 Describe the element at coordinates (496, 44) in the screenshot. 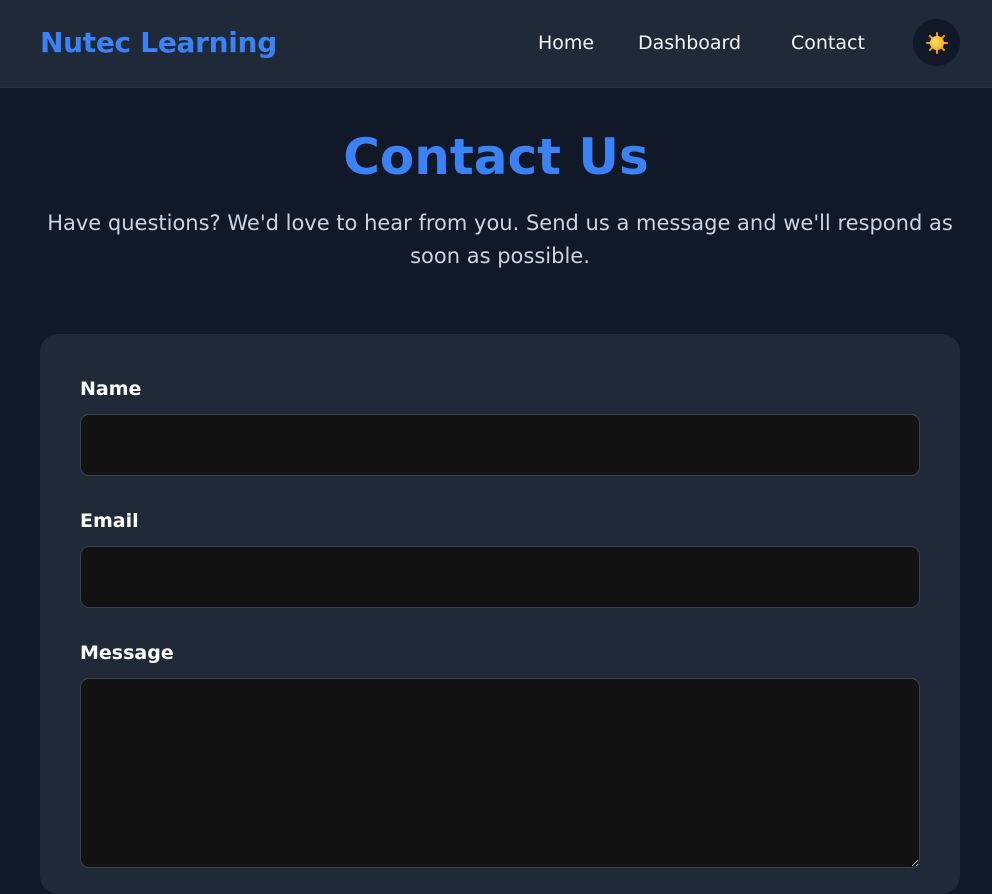

I see `top-navbar: Nutec Learning Home Dashboard Contact` at that location.